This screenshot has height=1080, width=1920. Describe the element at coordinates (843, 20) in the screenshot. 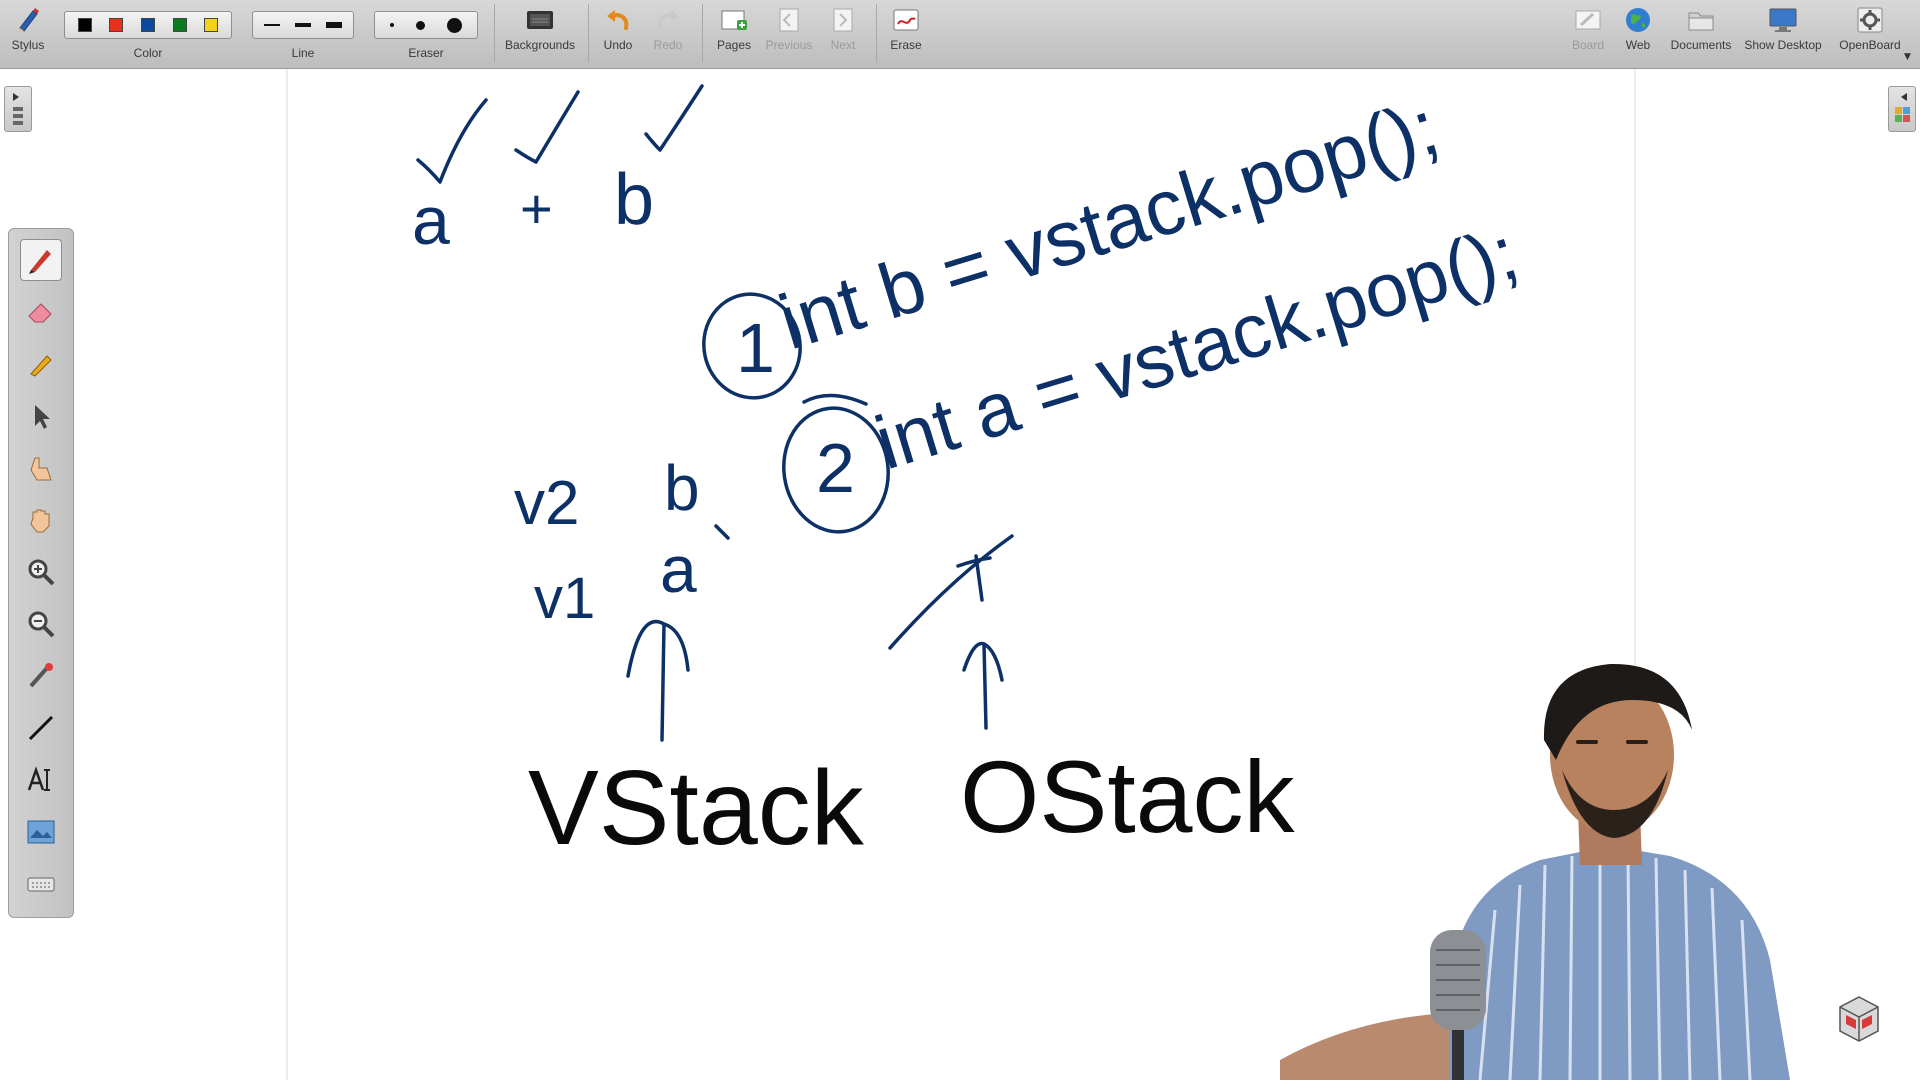

I see `next-page-icon` at that location.